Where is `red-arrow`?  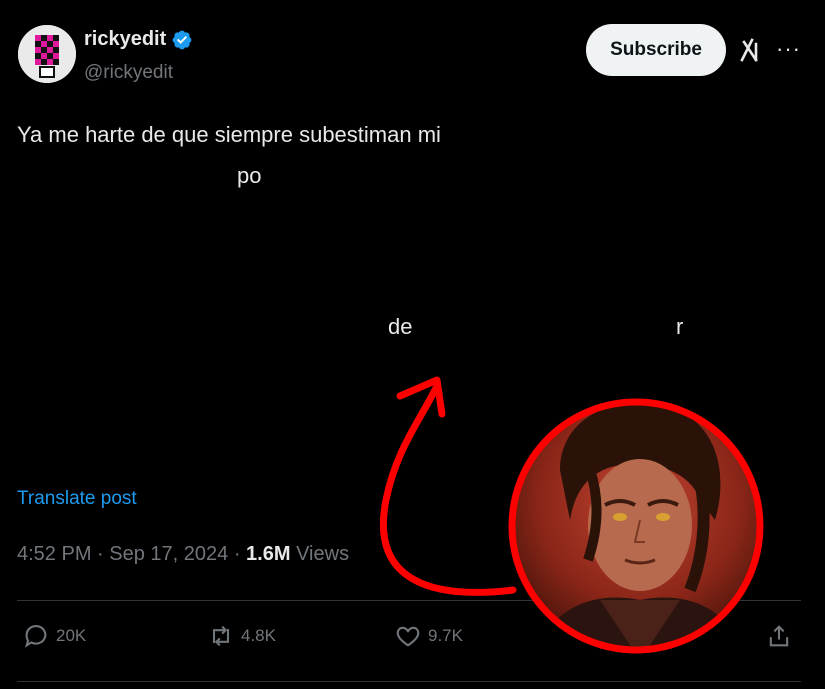 red-arrow is located at coordinates (448, 490).